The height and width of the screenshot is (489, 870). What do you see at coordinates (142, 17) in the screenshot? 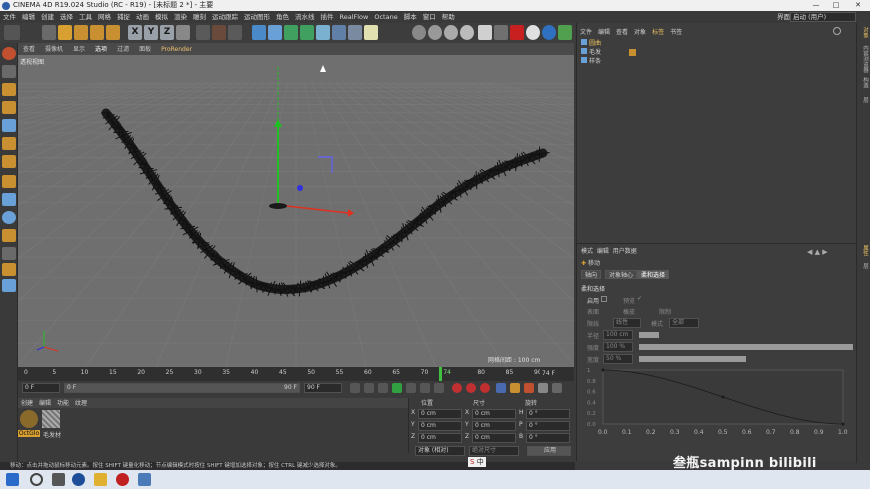
I see `menu-animate: 动画` at bounding box center [142, 17].